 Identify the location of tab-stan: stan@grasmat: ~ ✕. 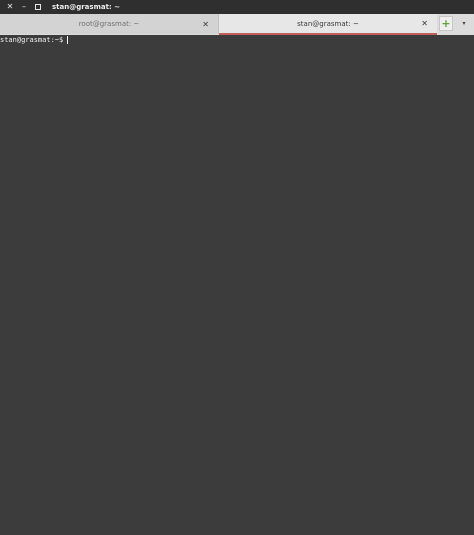
(328, 24).